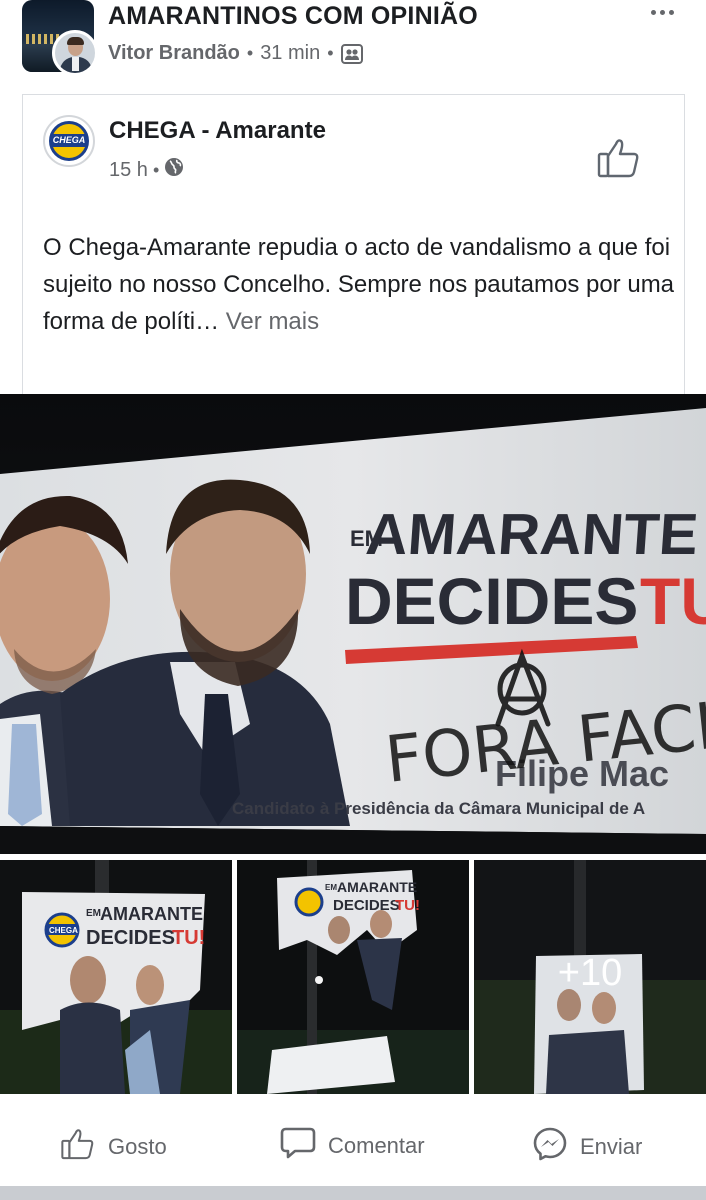  Describe the element at coordinates (116, 977) in the screenshot. I see `photo-thumbnail-1: CHEGA EM AMARANTE DECIDES TU!` at that location.